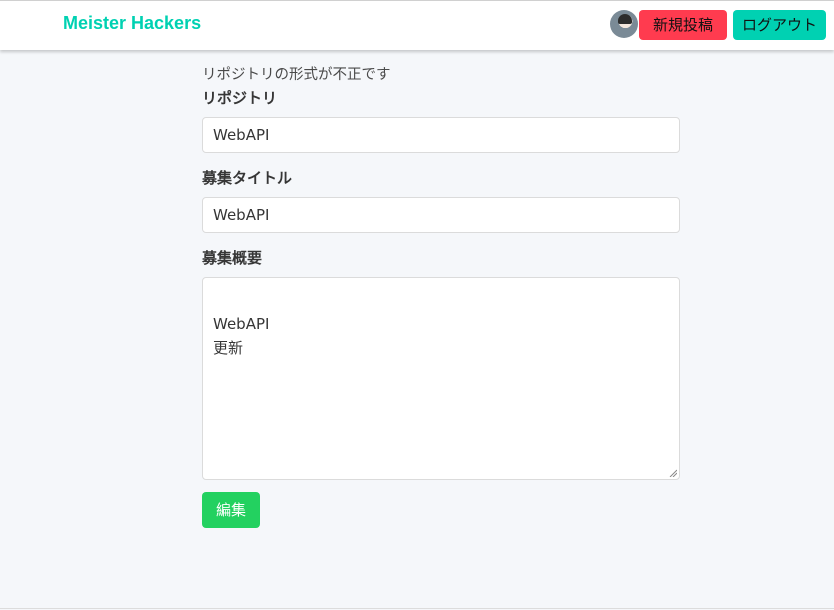 The width and height of the screenshot is (834, 610). I want to click on summary-label: 募集概要, so click(232, 258).